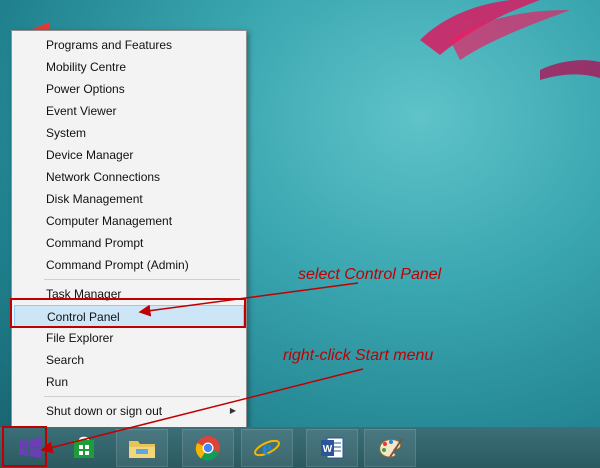 This screenshot has width=600, height=468. I want to click on menu-item-disk-management: Disk Management, so click(129, 199).